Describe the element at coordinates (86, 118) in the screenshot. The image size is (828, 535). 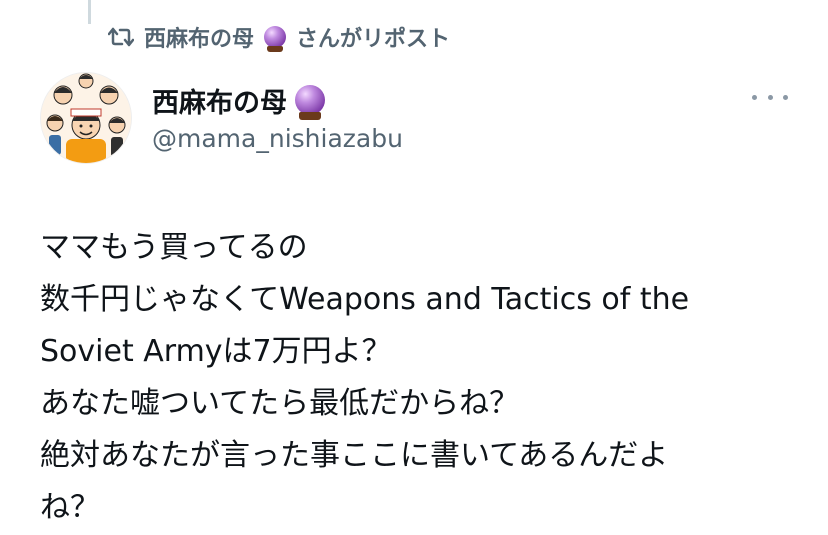
I see `avatar` at that location.